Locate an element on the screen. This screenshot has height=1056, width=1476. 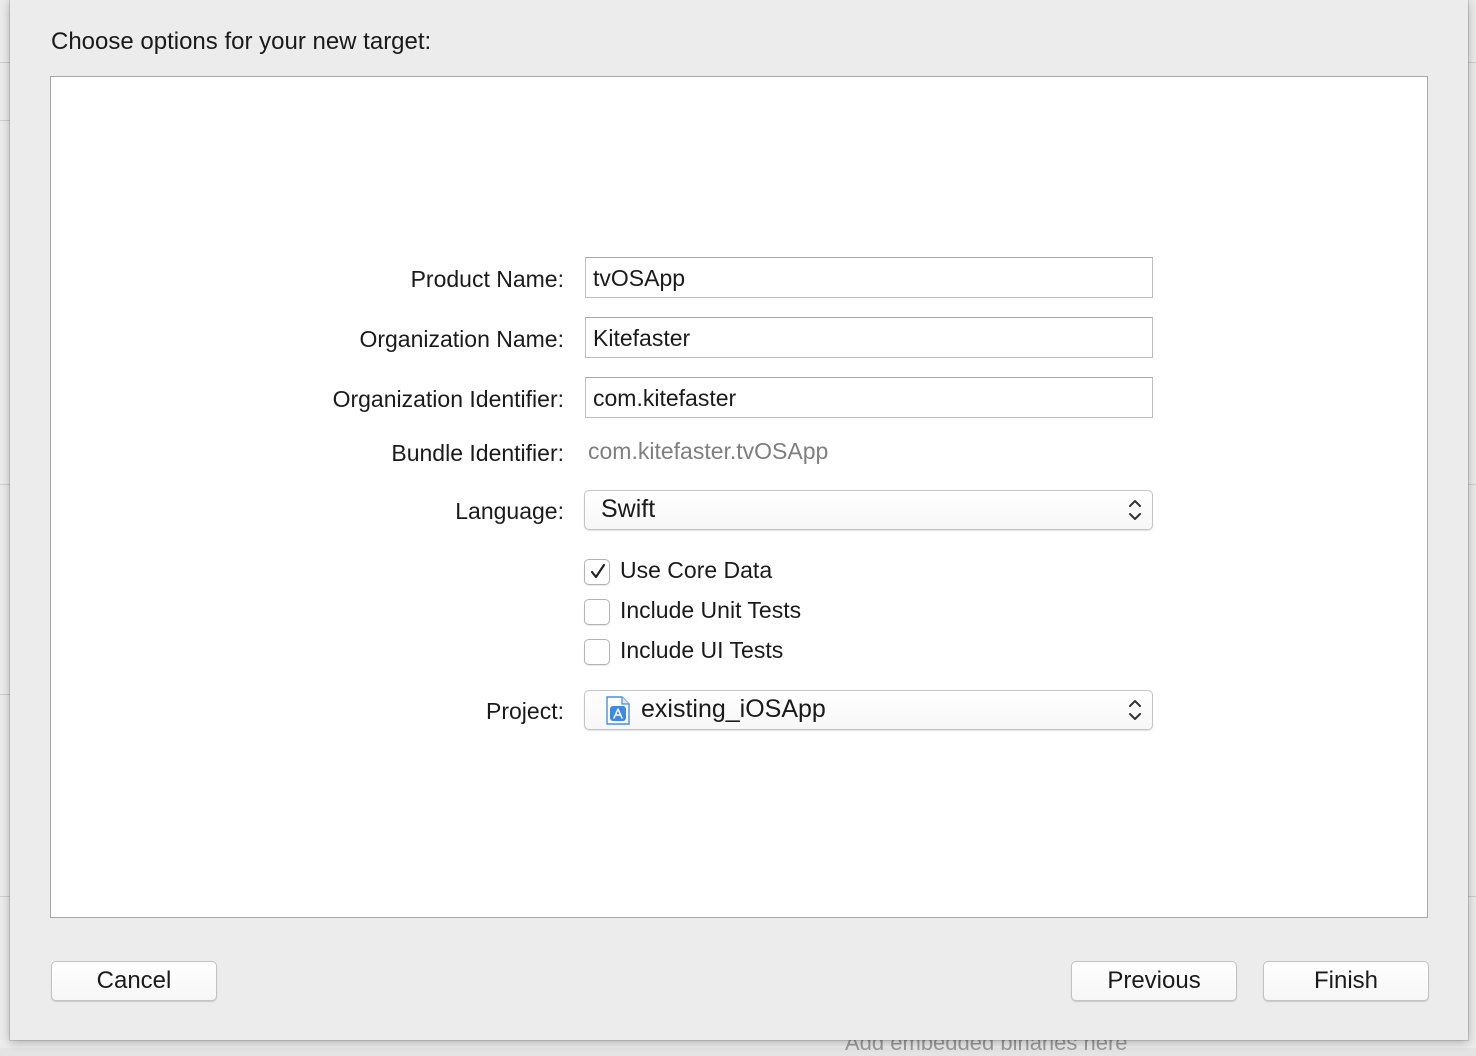
use-core-data-label: Use Core Data is located at coordinates (696, 570).